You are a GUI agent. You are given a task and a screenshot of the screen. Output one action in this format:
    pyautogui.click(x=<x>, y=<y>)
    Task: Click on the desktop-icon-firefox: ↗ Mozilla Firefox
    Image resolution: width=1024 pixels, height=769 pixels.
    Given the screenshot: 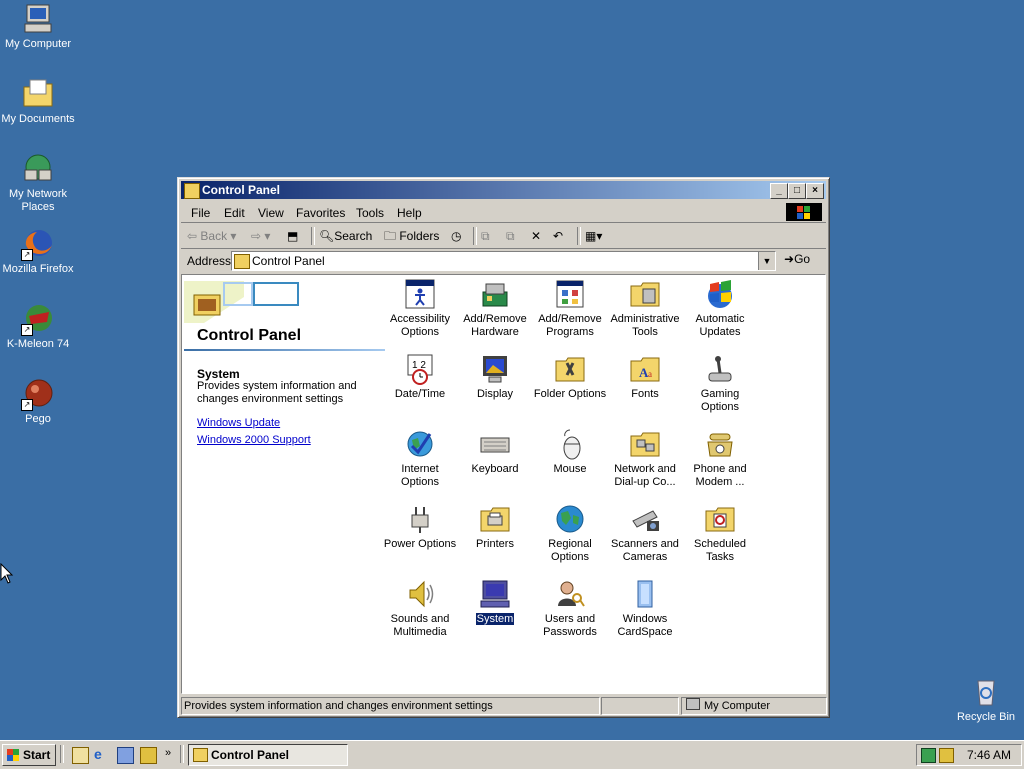 What is the action you would take?
    pyautogui.click(x=38, y=251)
    